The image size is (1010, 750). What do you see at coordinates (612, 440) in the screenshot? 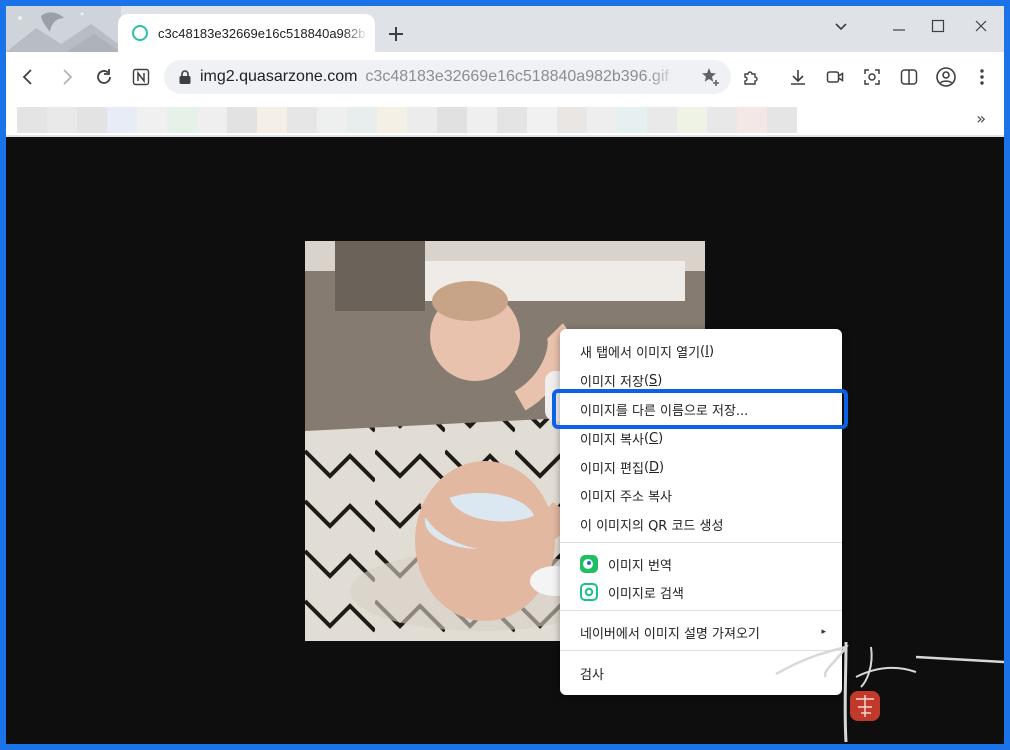
I see `menu-item-label: 이미지 복사` at bounding box center [612, 440].